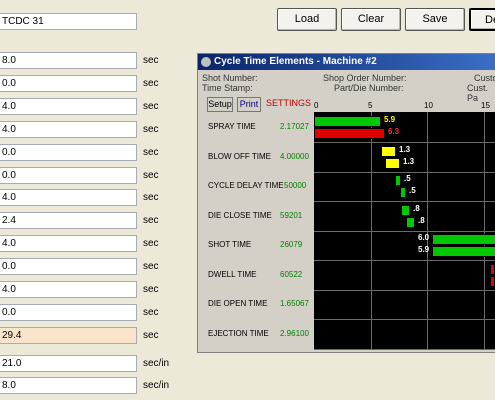 The height and width of the screenshot is (400, 495). I want to click on row-label: SHOT TIME, so click(230, 244).